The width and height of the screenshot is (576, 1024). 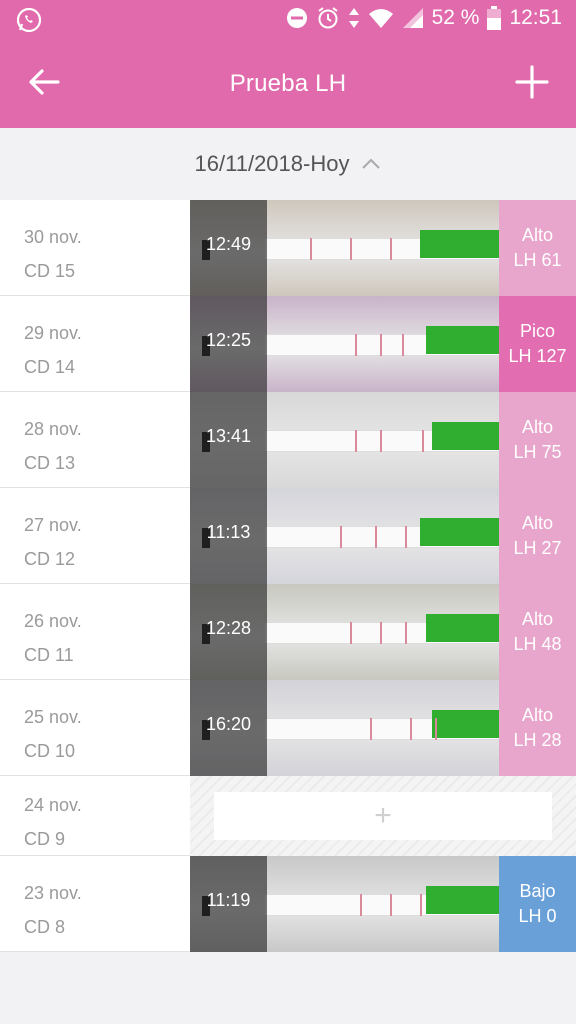 What do you see at coordinates (53, 717) in the screenshot?
I see `entry-day: 25 nov.` at bounding box center [53, 717].